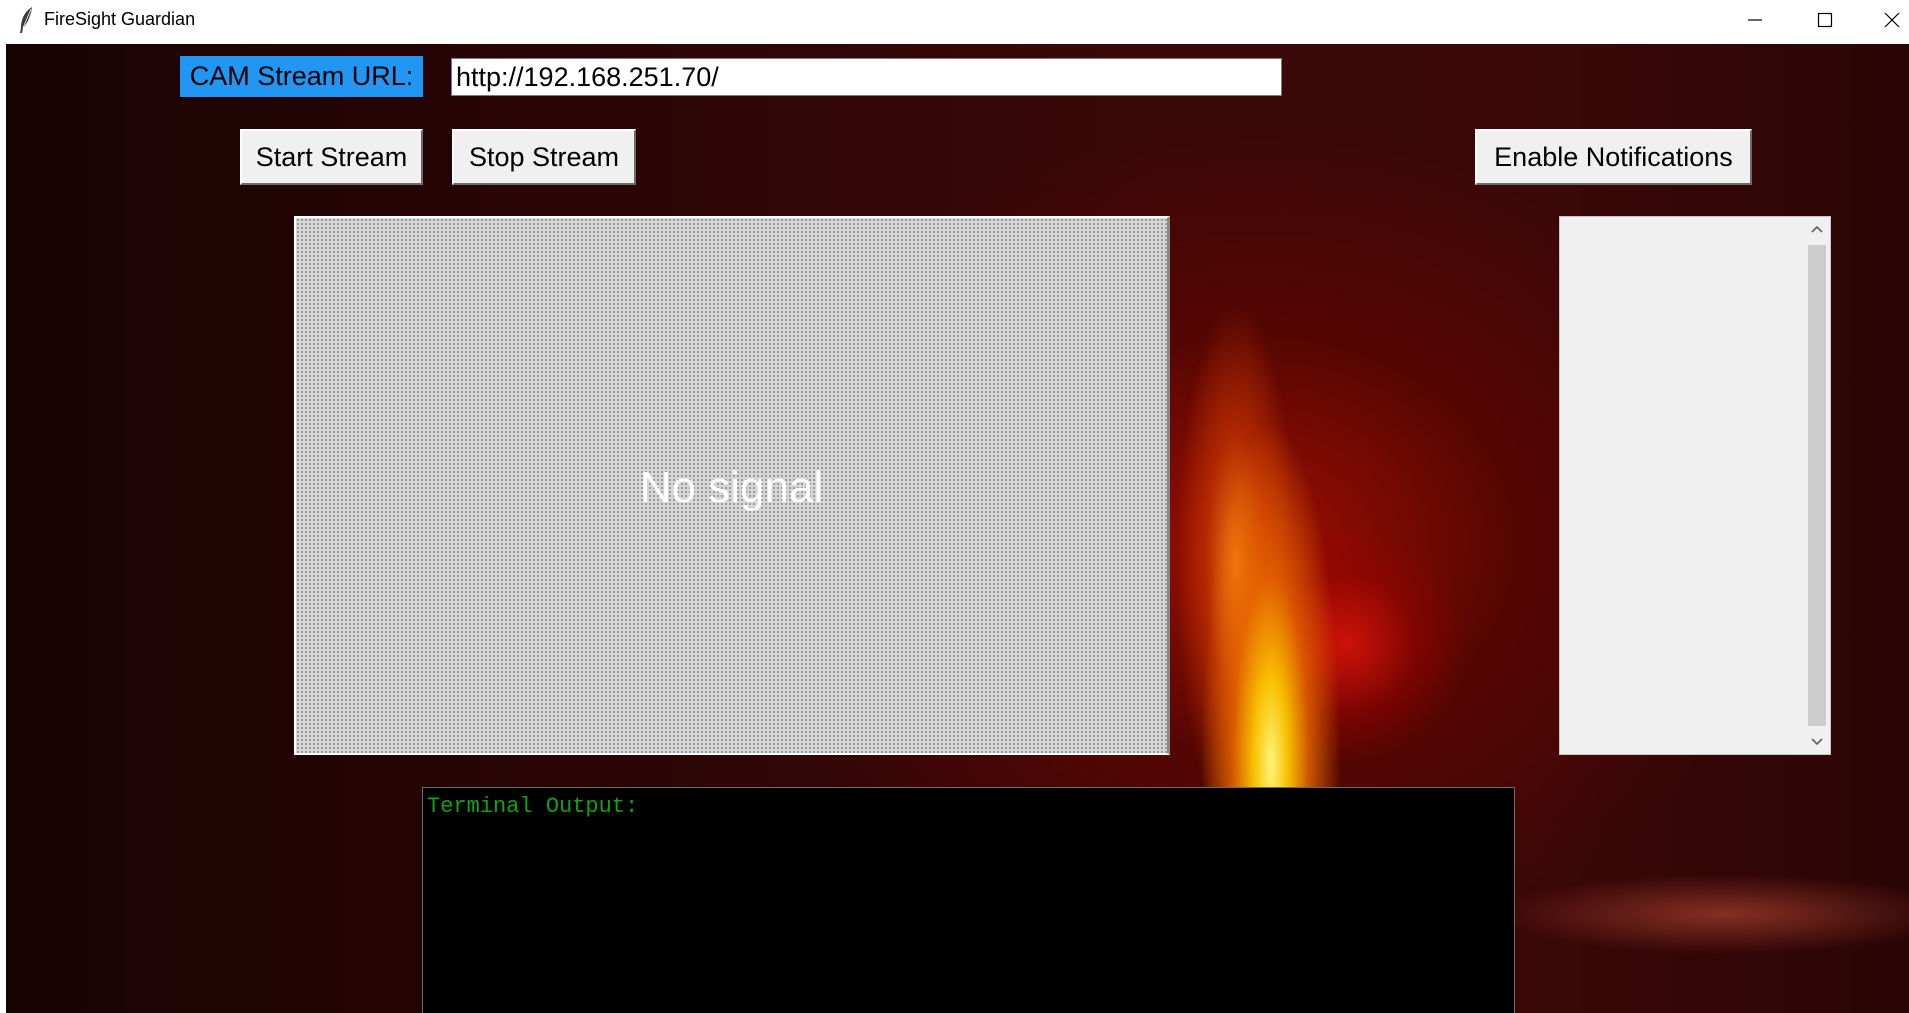 The width and height of the screenshot is (1909, 1013). What do you see at coordinates (954, 22) in the screenshot?
I see `title-bar: FireSight Guardian` at bounding box center [954, 22].